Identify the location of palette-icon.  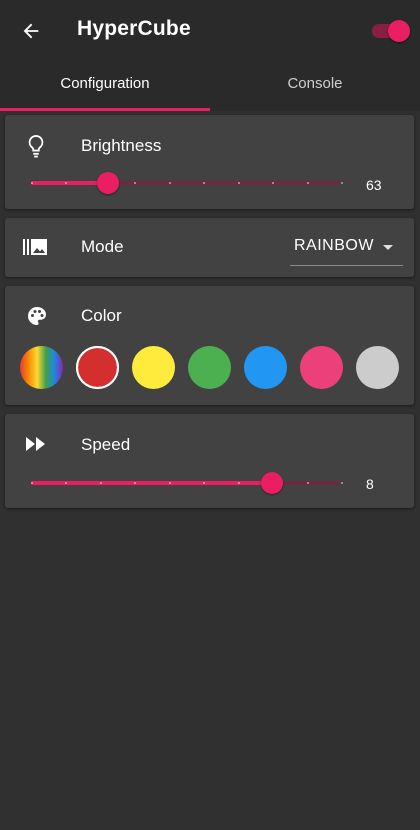
(37, 318).